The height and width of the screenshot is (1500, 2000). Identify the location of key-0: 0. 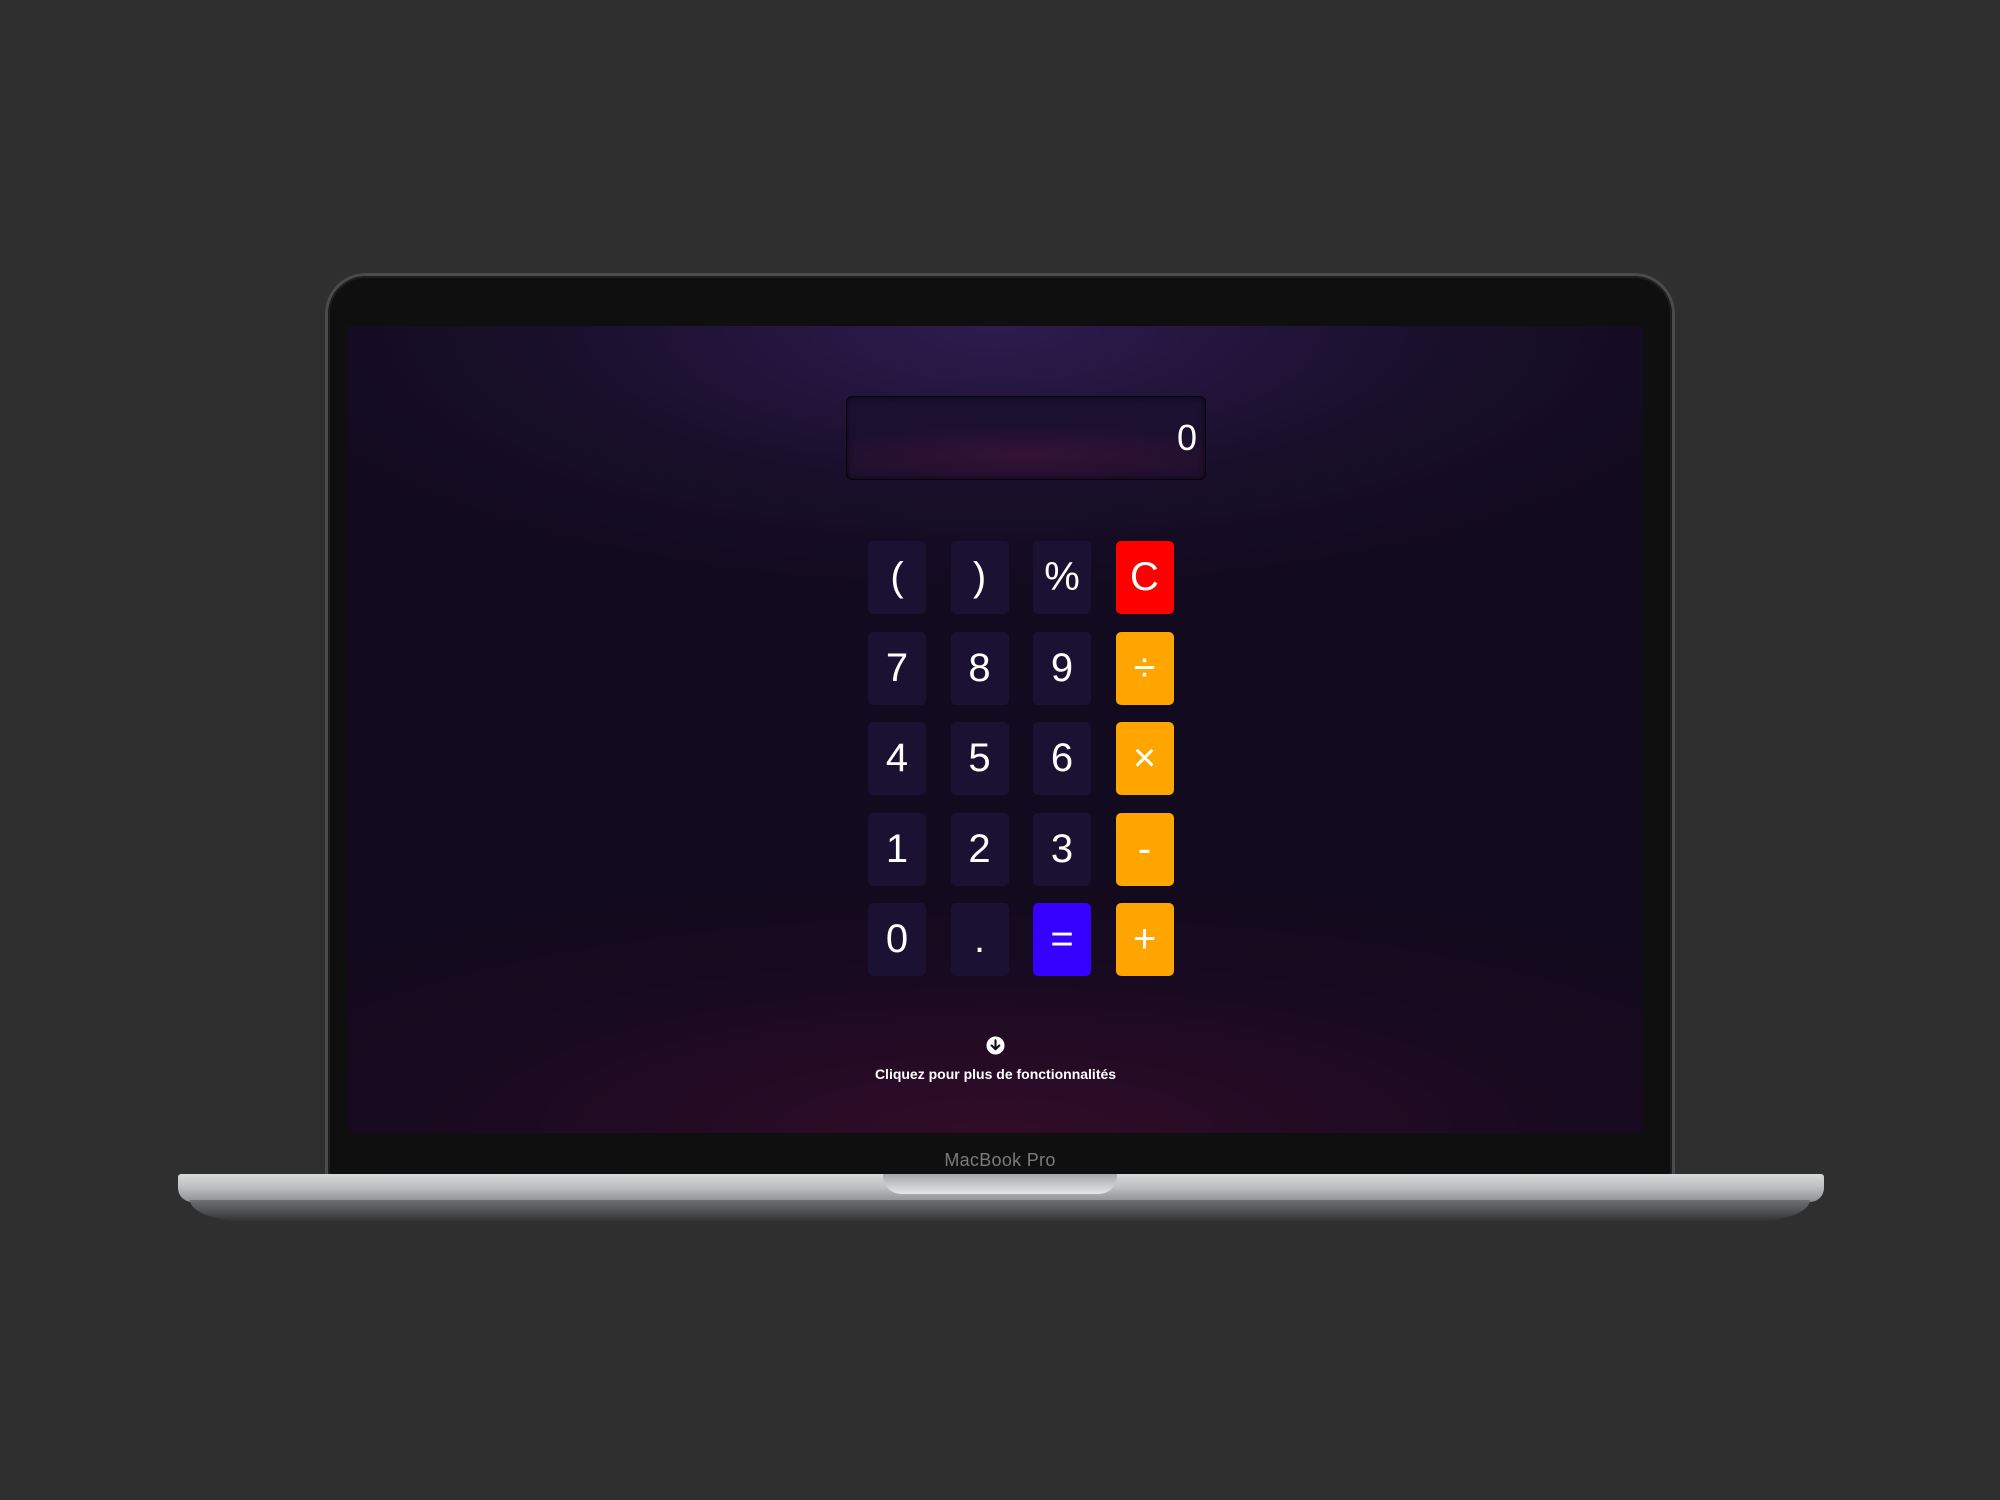
(897, 939).